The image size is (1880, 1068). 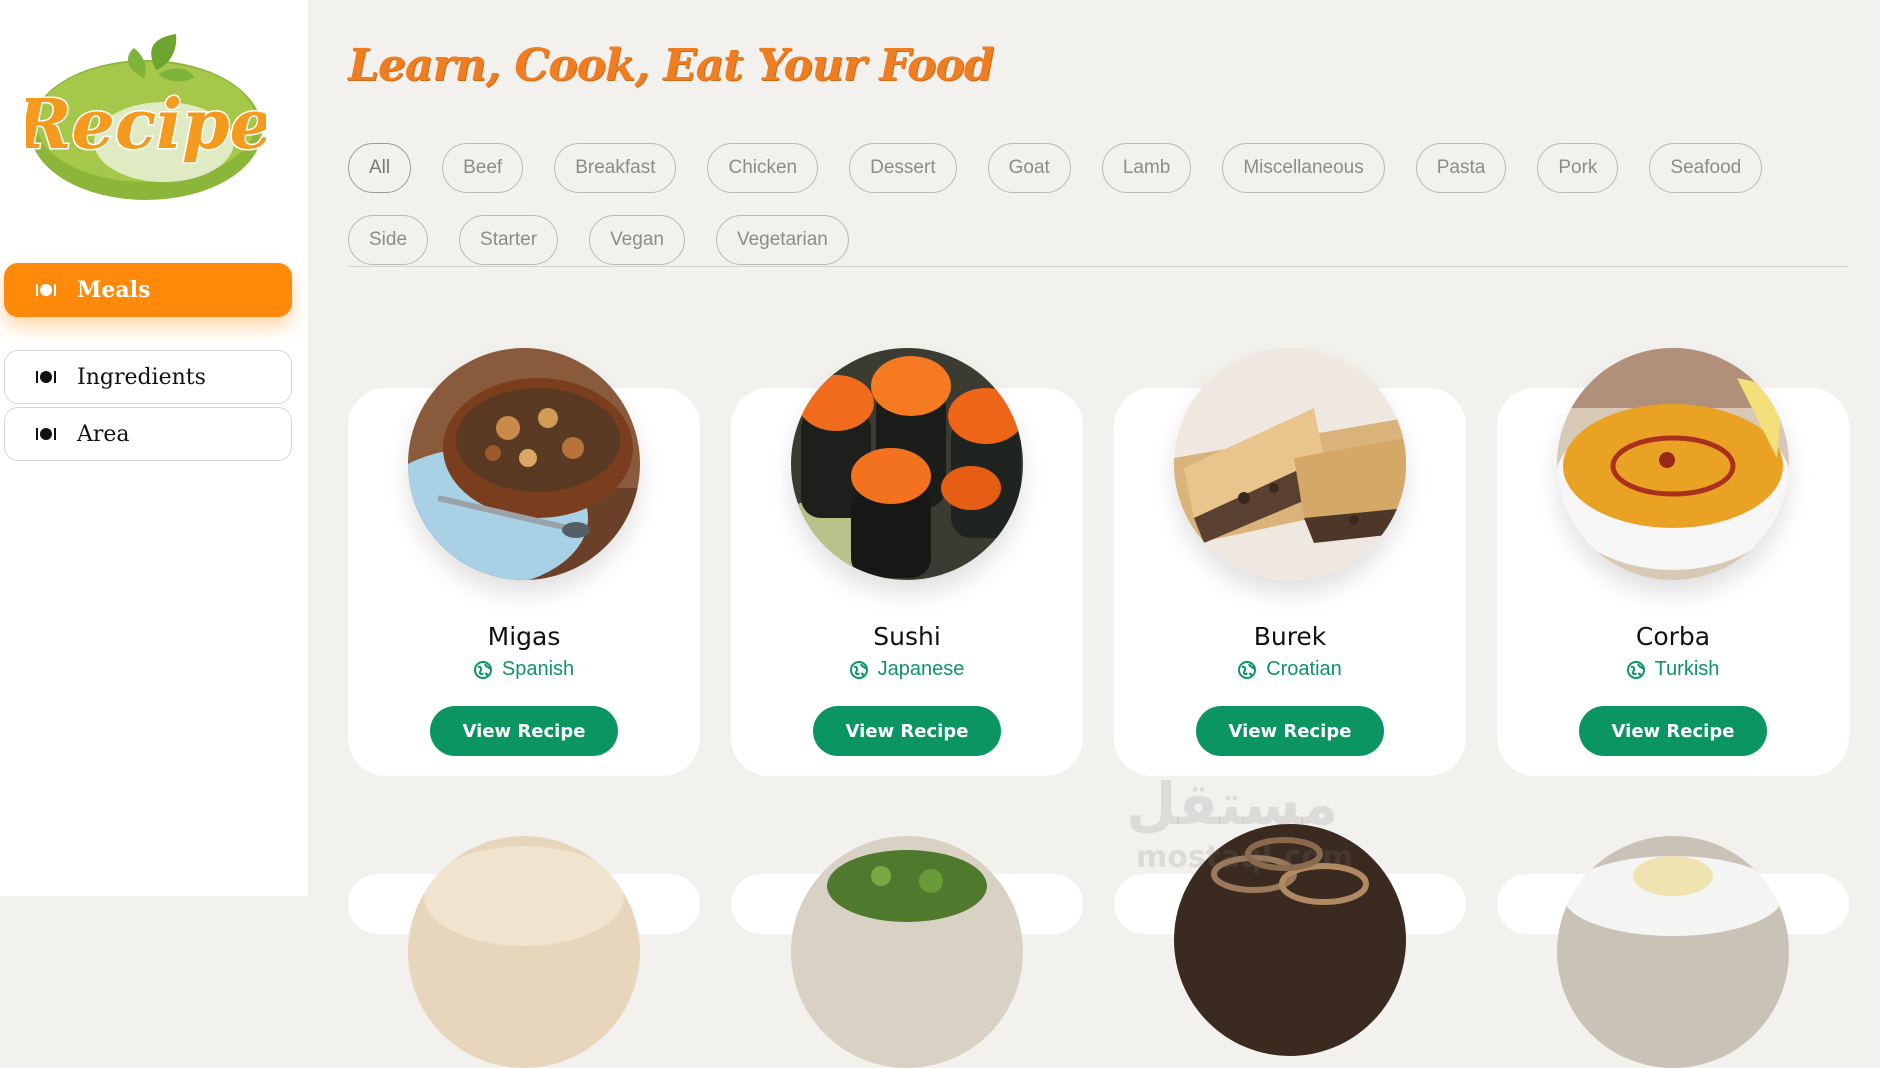 What do you see at coordinates (103, 434) in the screenshot?
I see `sidebar-item-label: Area` at bounding box center [103, 434].